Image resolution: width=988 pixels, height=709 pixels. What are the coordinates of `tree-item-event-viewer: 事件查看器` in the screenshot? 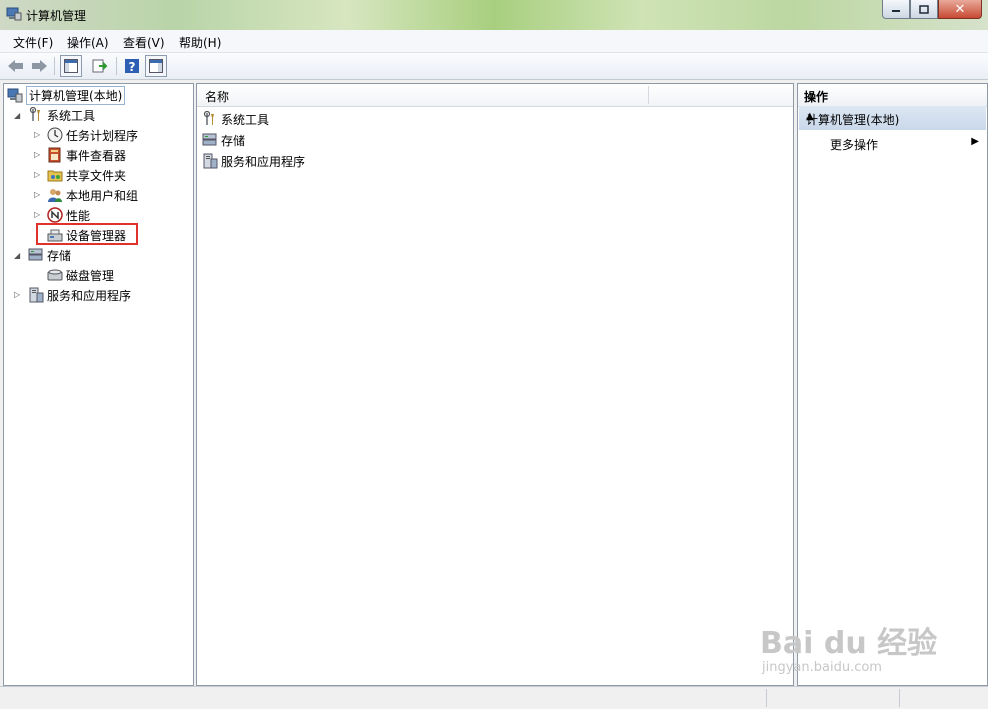 It's located at (86, 155).